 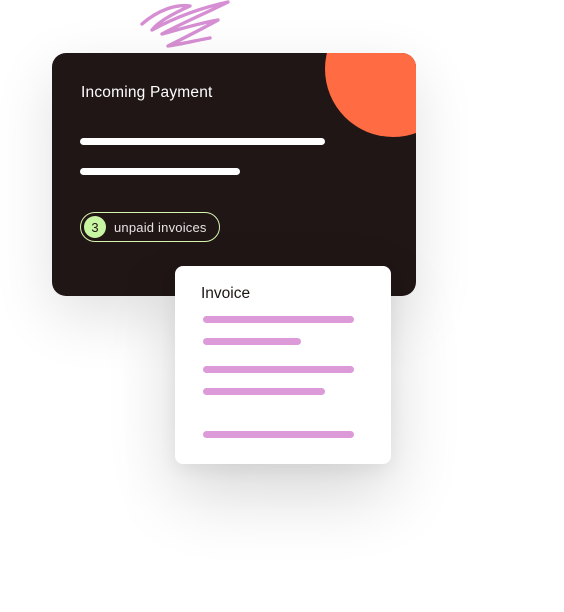 I want to click on invoice-title: Invoice, so click(x=226, y=293).